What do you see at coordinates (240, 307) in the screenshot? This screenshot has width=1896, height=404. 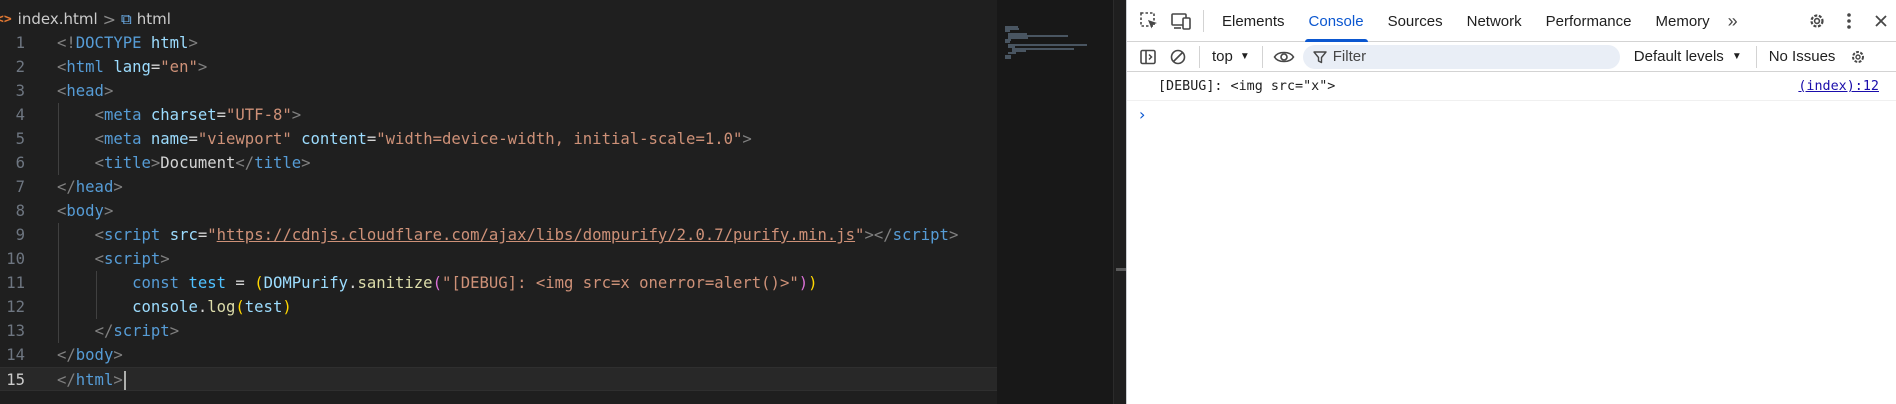 I see `code-token: (` at bounding box center [240, 307].